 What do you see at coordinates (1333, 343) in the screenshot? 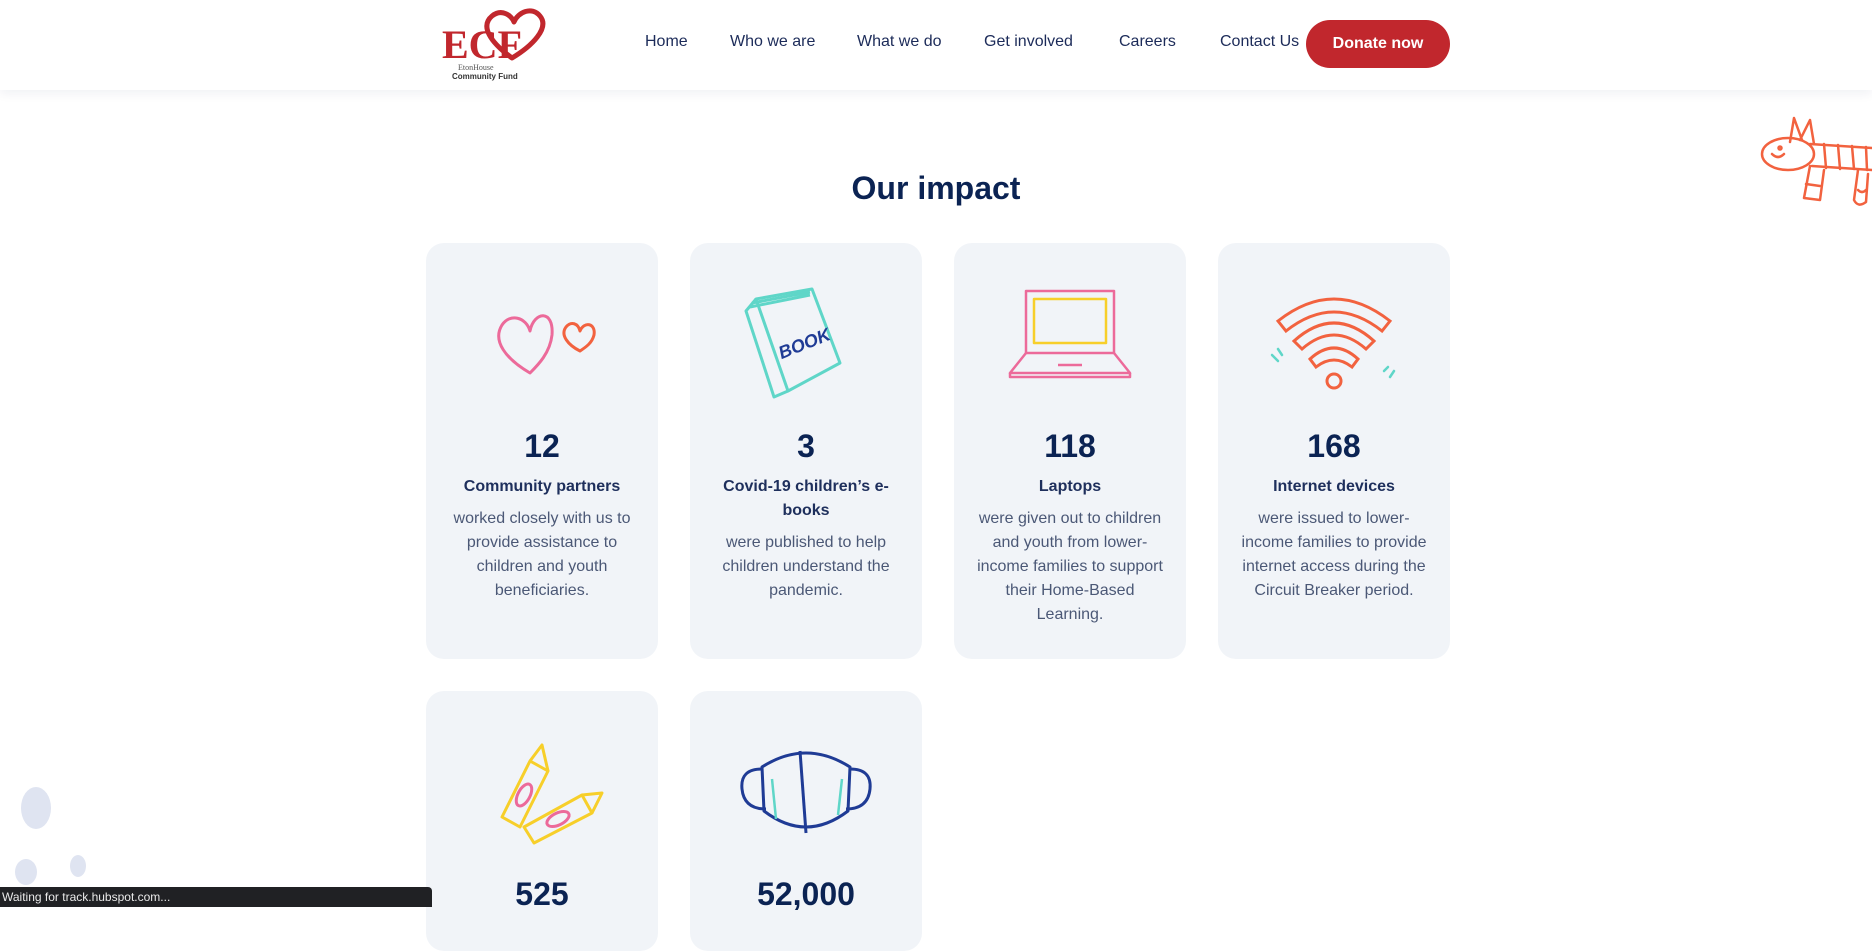
I see `wifi-icon` at bounding box center [1333, 343].